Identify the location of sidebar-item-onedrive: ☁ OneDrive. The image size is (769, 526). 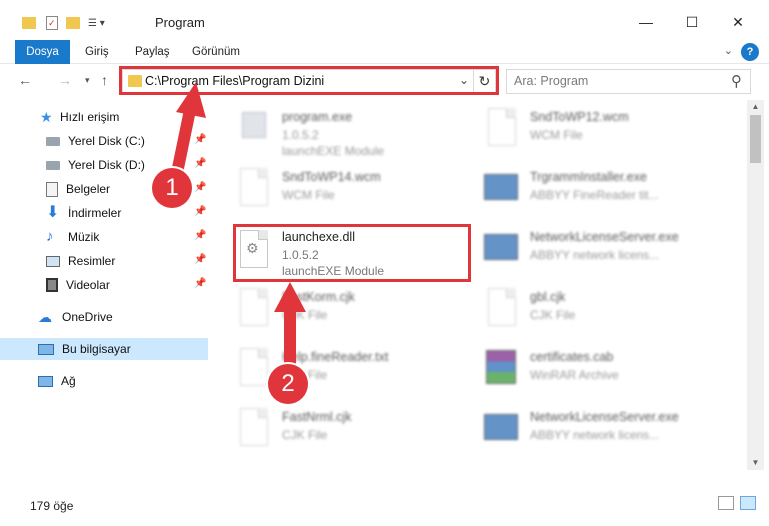
(104, 317).